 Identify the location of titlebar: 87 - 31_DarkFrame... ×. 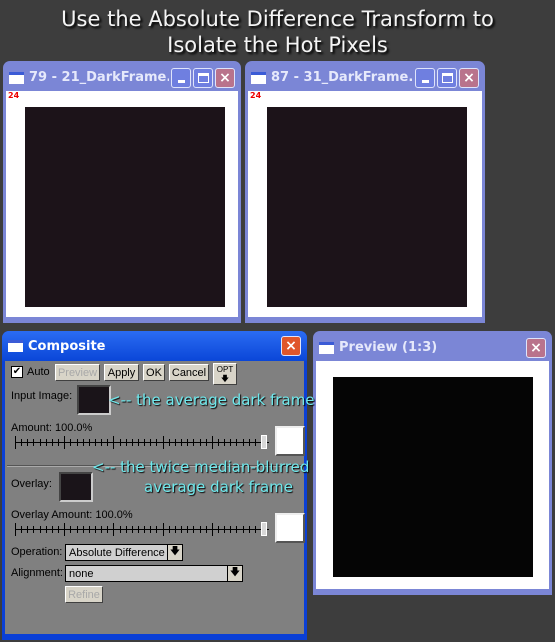
(365, 77).